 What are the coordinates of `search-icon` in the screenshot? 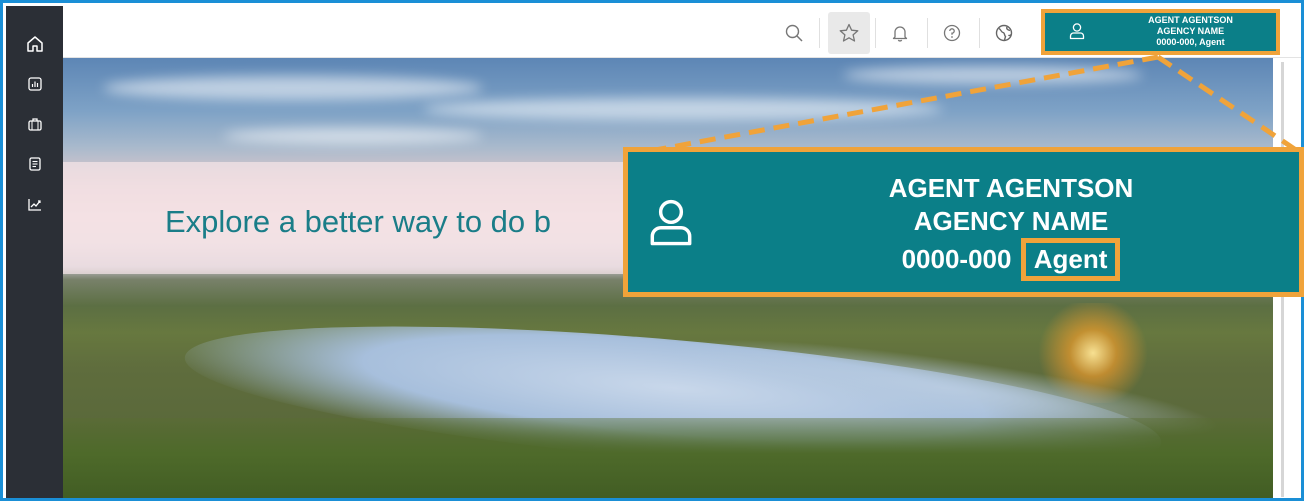 It's located at (794, 33).